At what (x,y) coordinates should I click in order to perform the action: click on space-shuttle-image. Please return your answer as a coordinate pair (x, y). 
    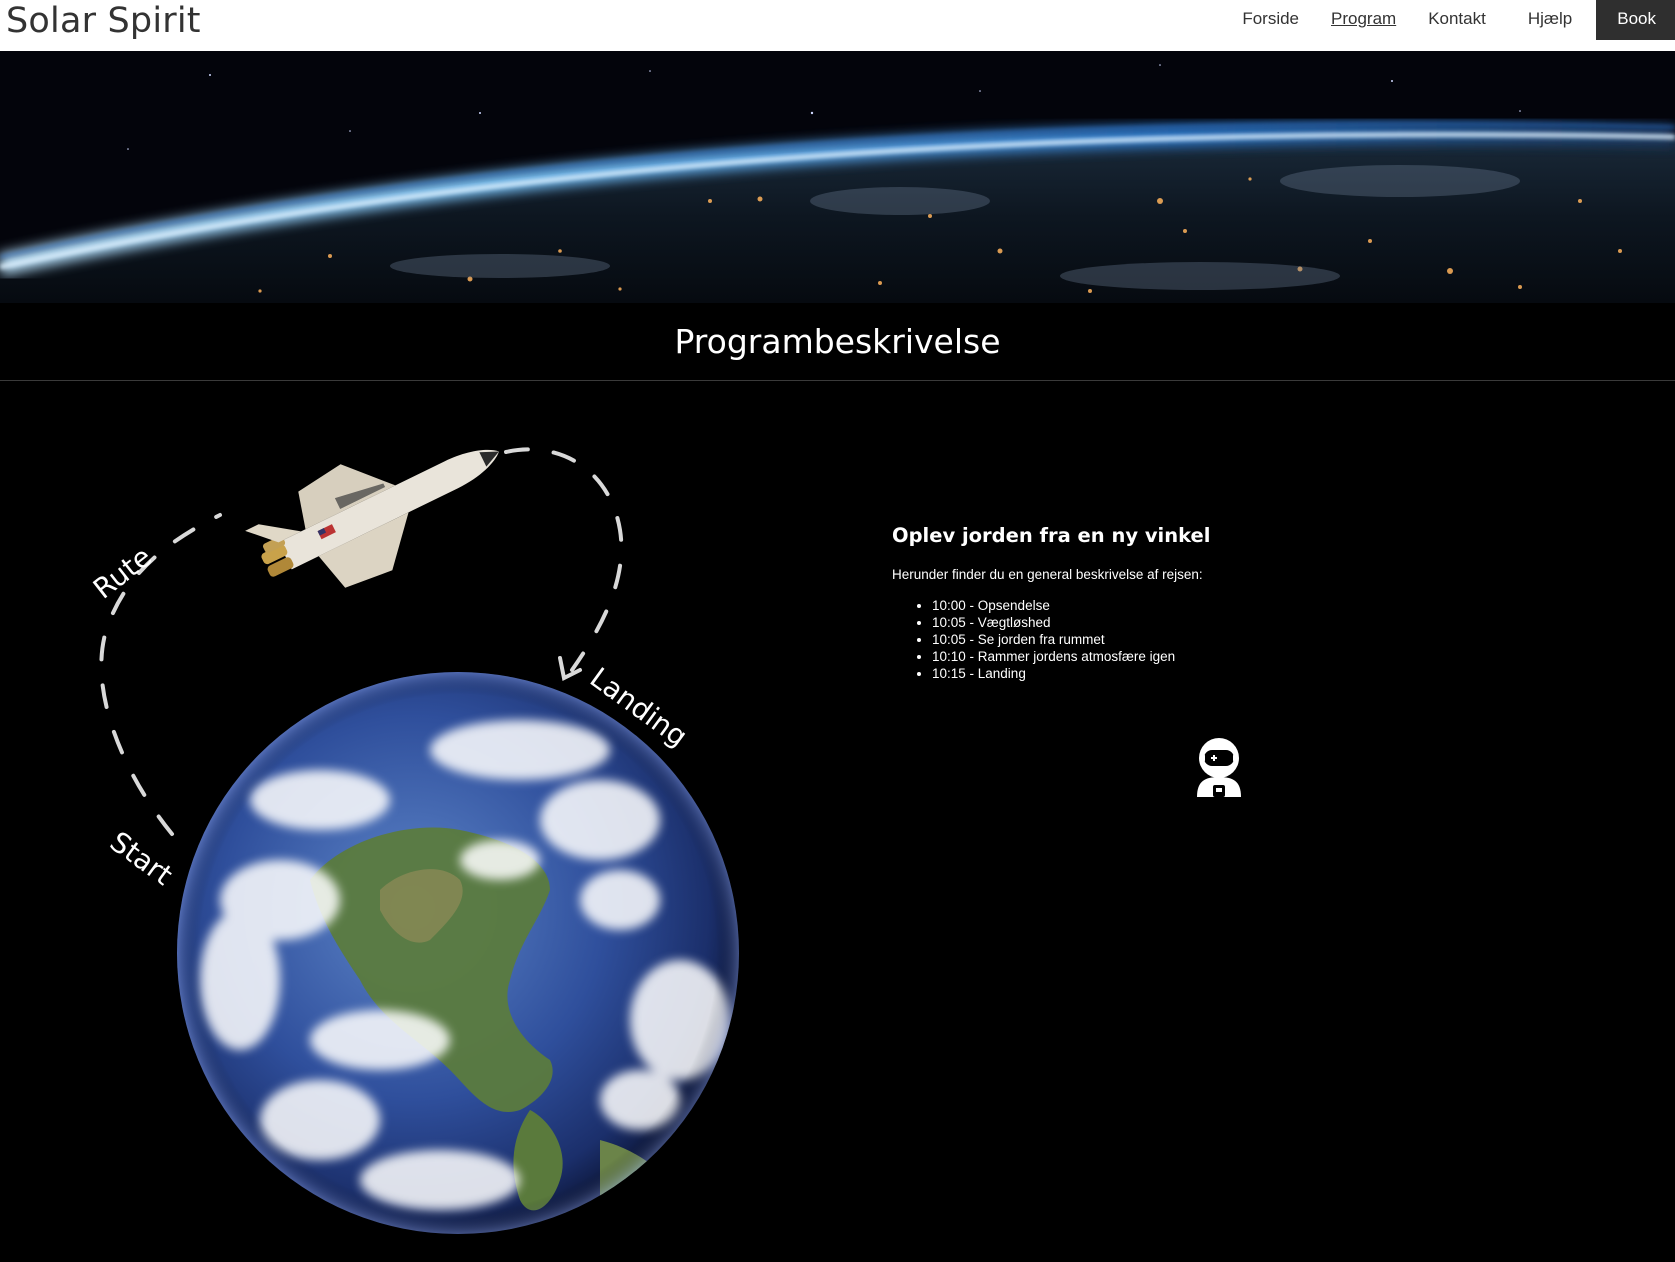
    Looking at the image, I should click on (372, 518).